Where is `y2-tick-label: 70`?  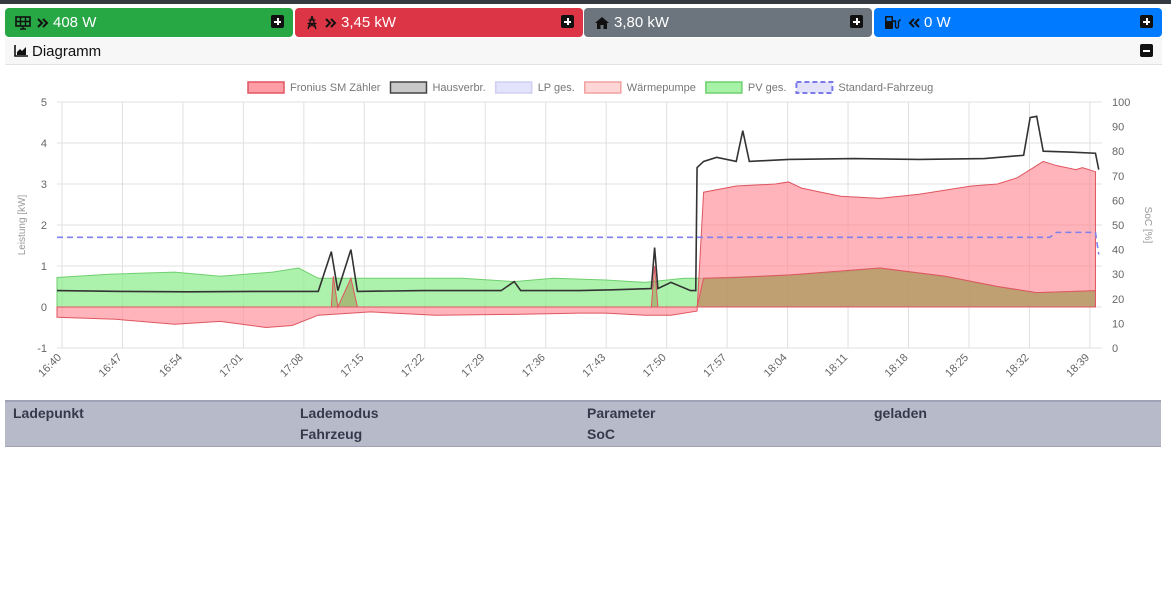
y2-tick-label: 70 is located at coordinates (1118, 177).